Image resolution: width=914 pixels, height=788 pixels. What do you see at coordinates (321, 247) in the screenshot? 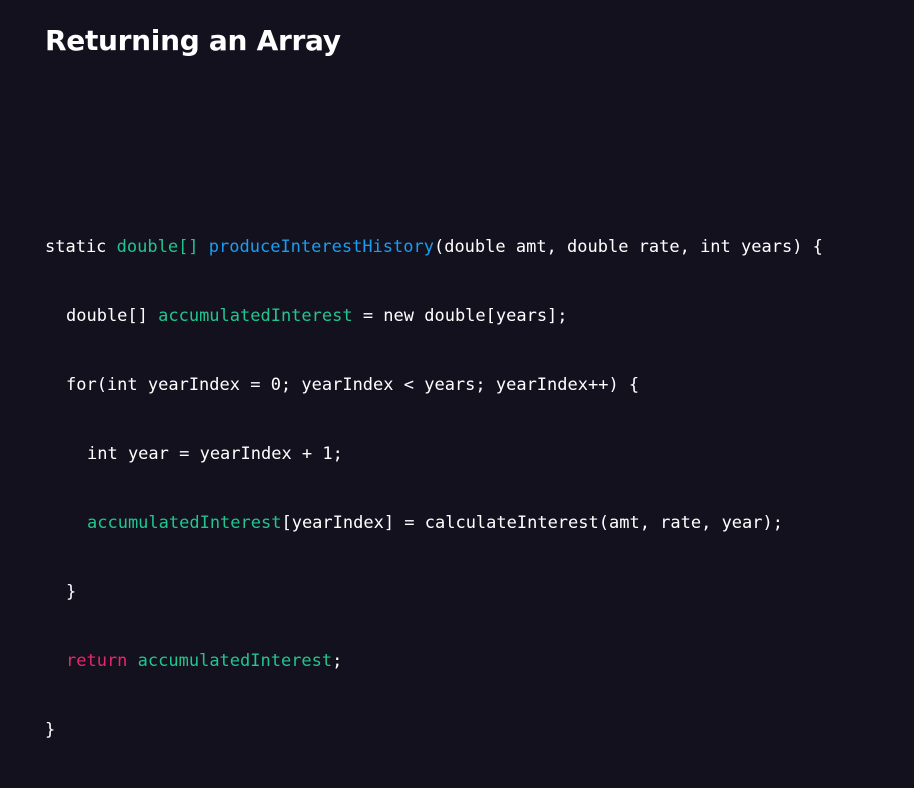
I see `code-token: produceInterestHistory` at bounding box center [321, 247].